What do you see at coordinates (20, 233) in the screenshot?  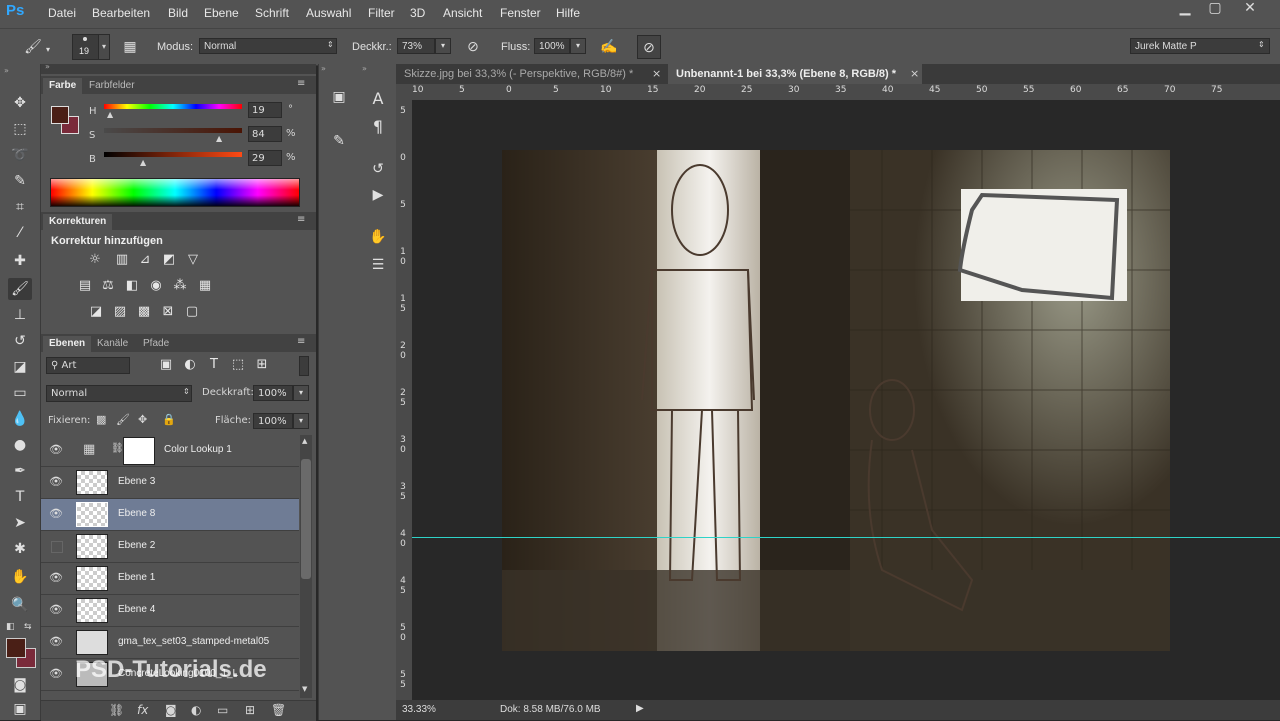 I see `eyedropper-tool-icon: ⁄` at bounding box center [20, 233].